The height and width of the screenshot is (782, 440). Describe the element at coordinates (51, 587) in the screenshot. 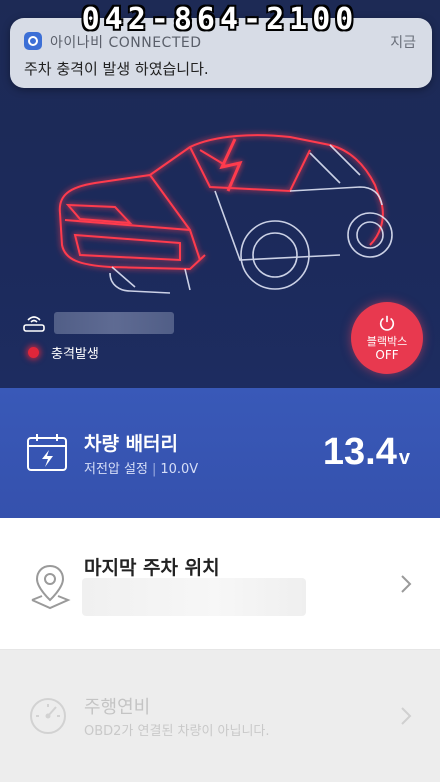

I see `map-pin-icon` at that location.